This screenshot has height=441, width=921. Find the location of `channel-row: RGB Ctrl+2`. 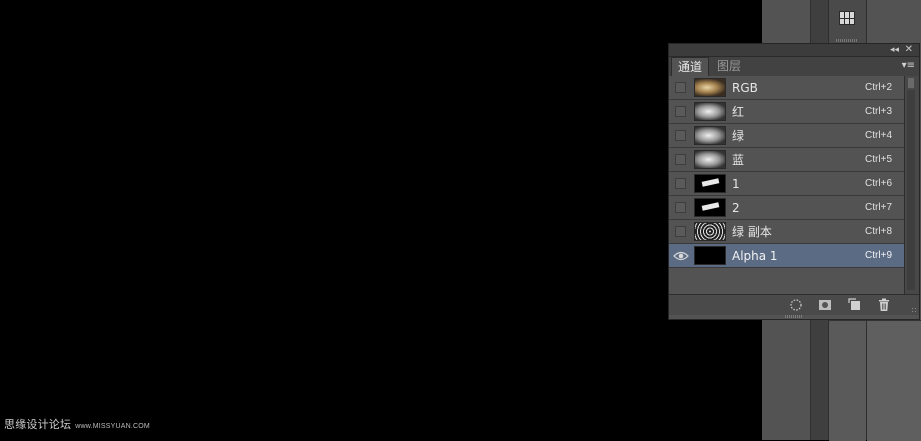

channel-row: RGB Ctrl+2 is located at coordinates (787, 88).